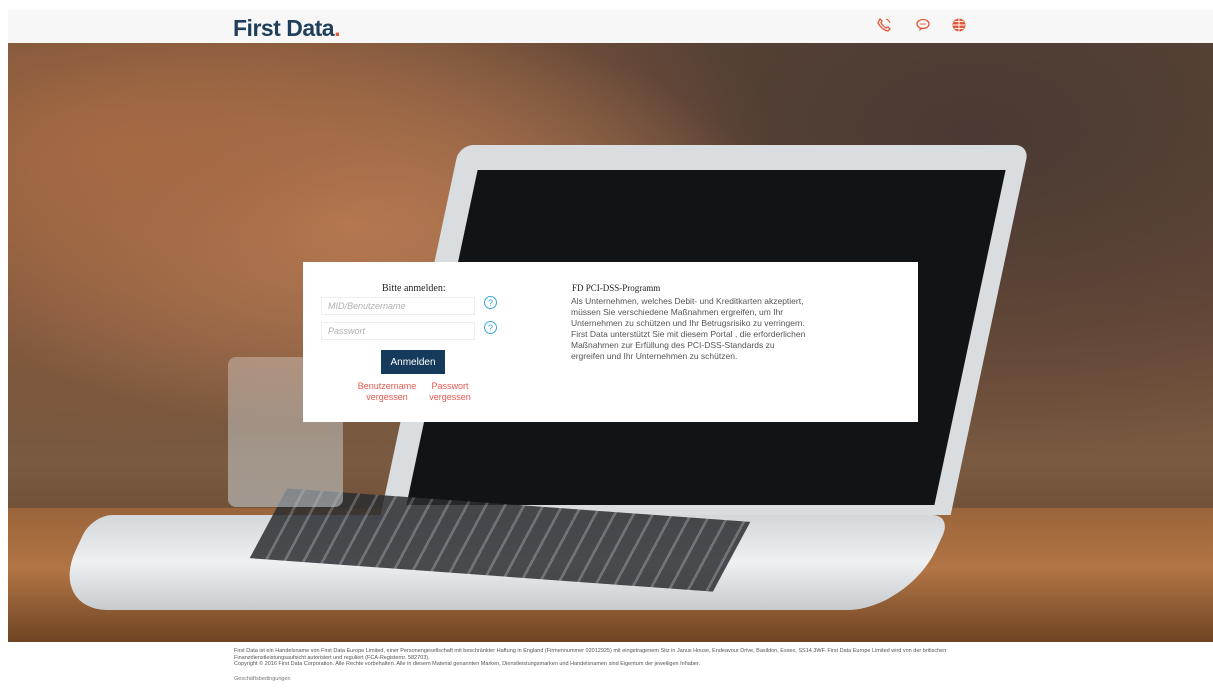  Describe the element at coordinates (923, 25) in the screenshot. I see `chat-icon` at that location.